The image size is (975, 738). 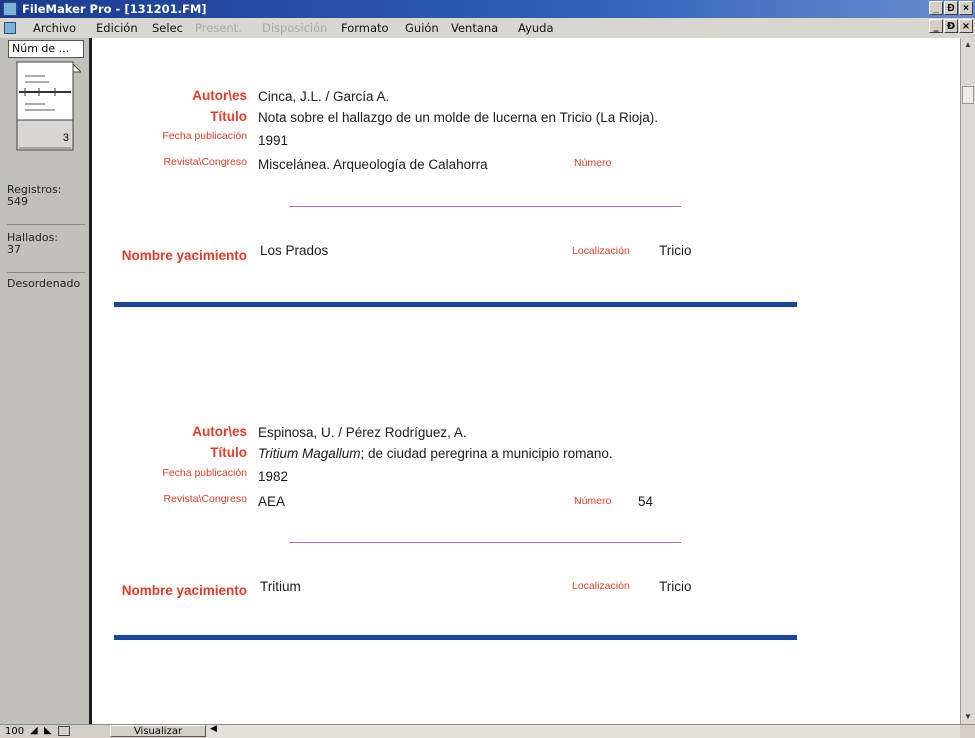 What do you see at coordinates (583, 731) in the screenshot?
I see `horizontal-scrollbar: ◀` at bounding box center [583, 731].